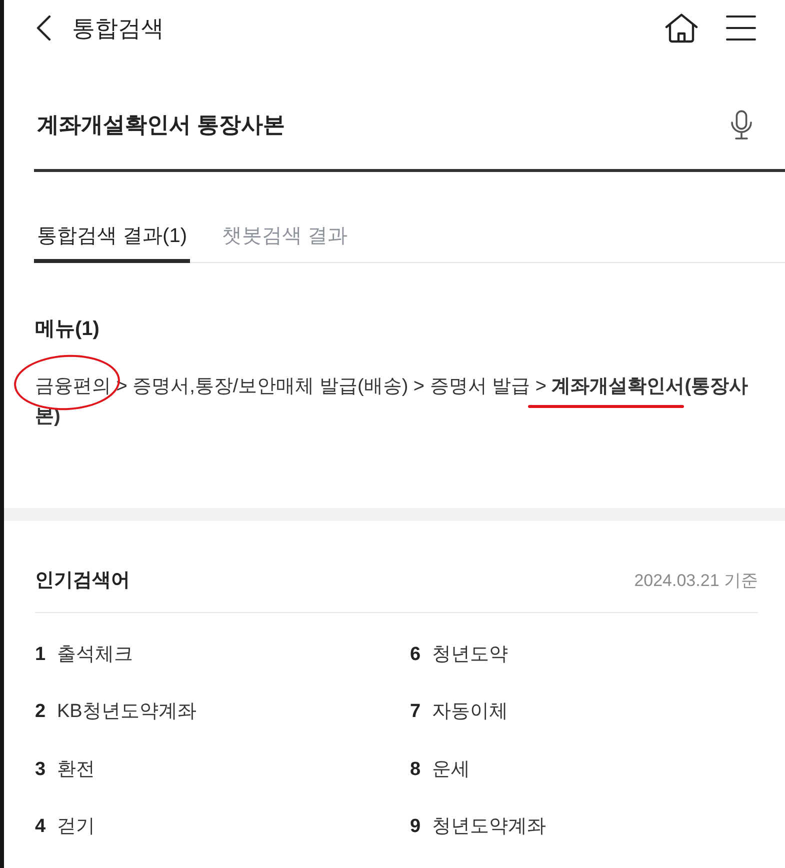 This screenshot has width=785, height=868. Describe the element at coordinates (82, 581) in the screenshot. I see `section-title: 인기검색어` at that location.